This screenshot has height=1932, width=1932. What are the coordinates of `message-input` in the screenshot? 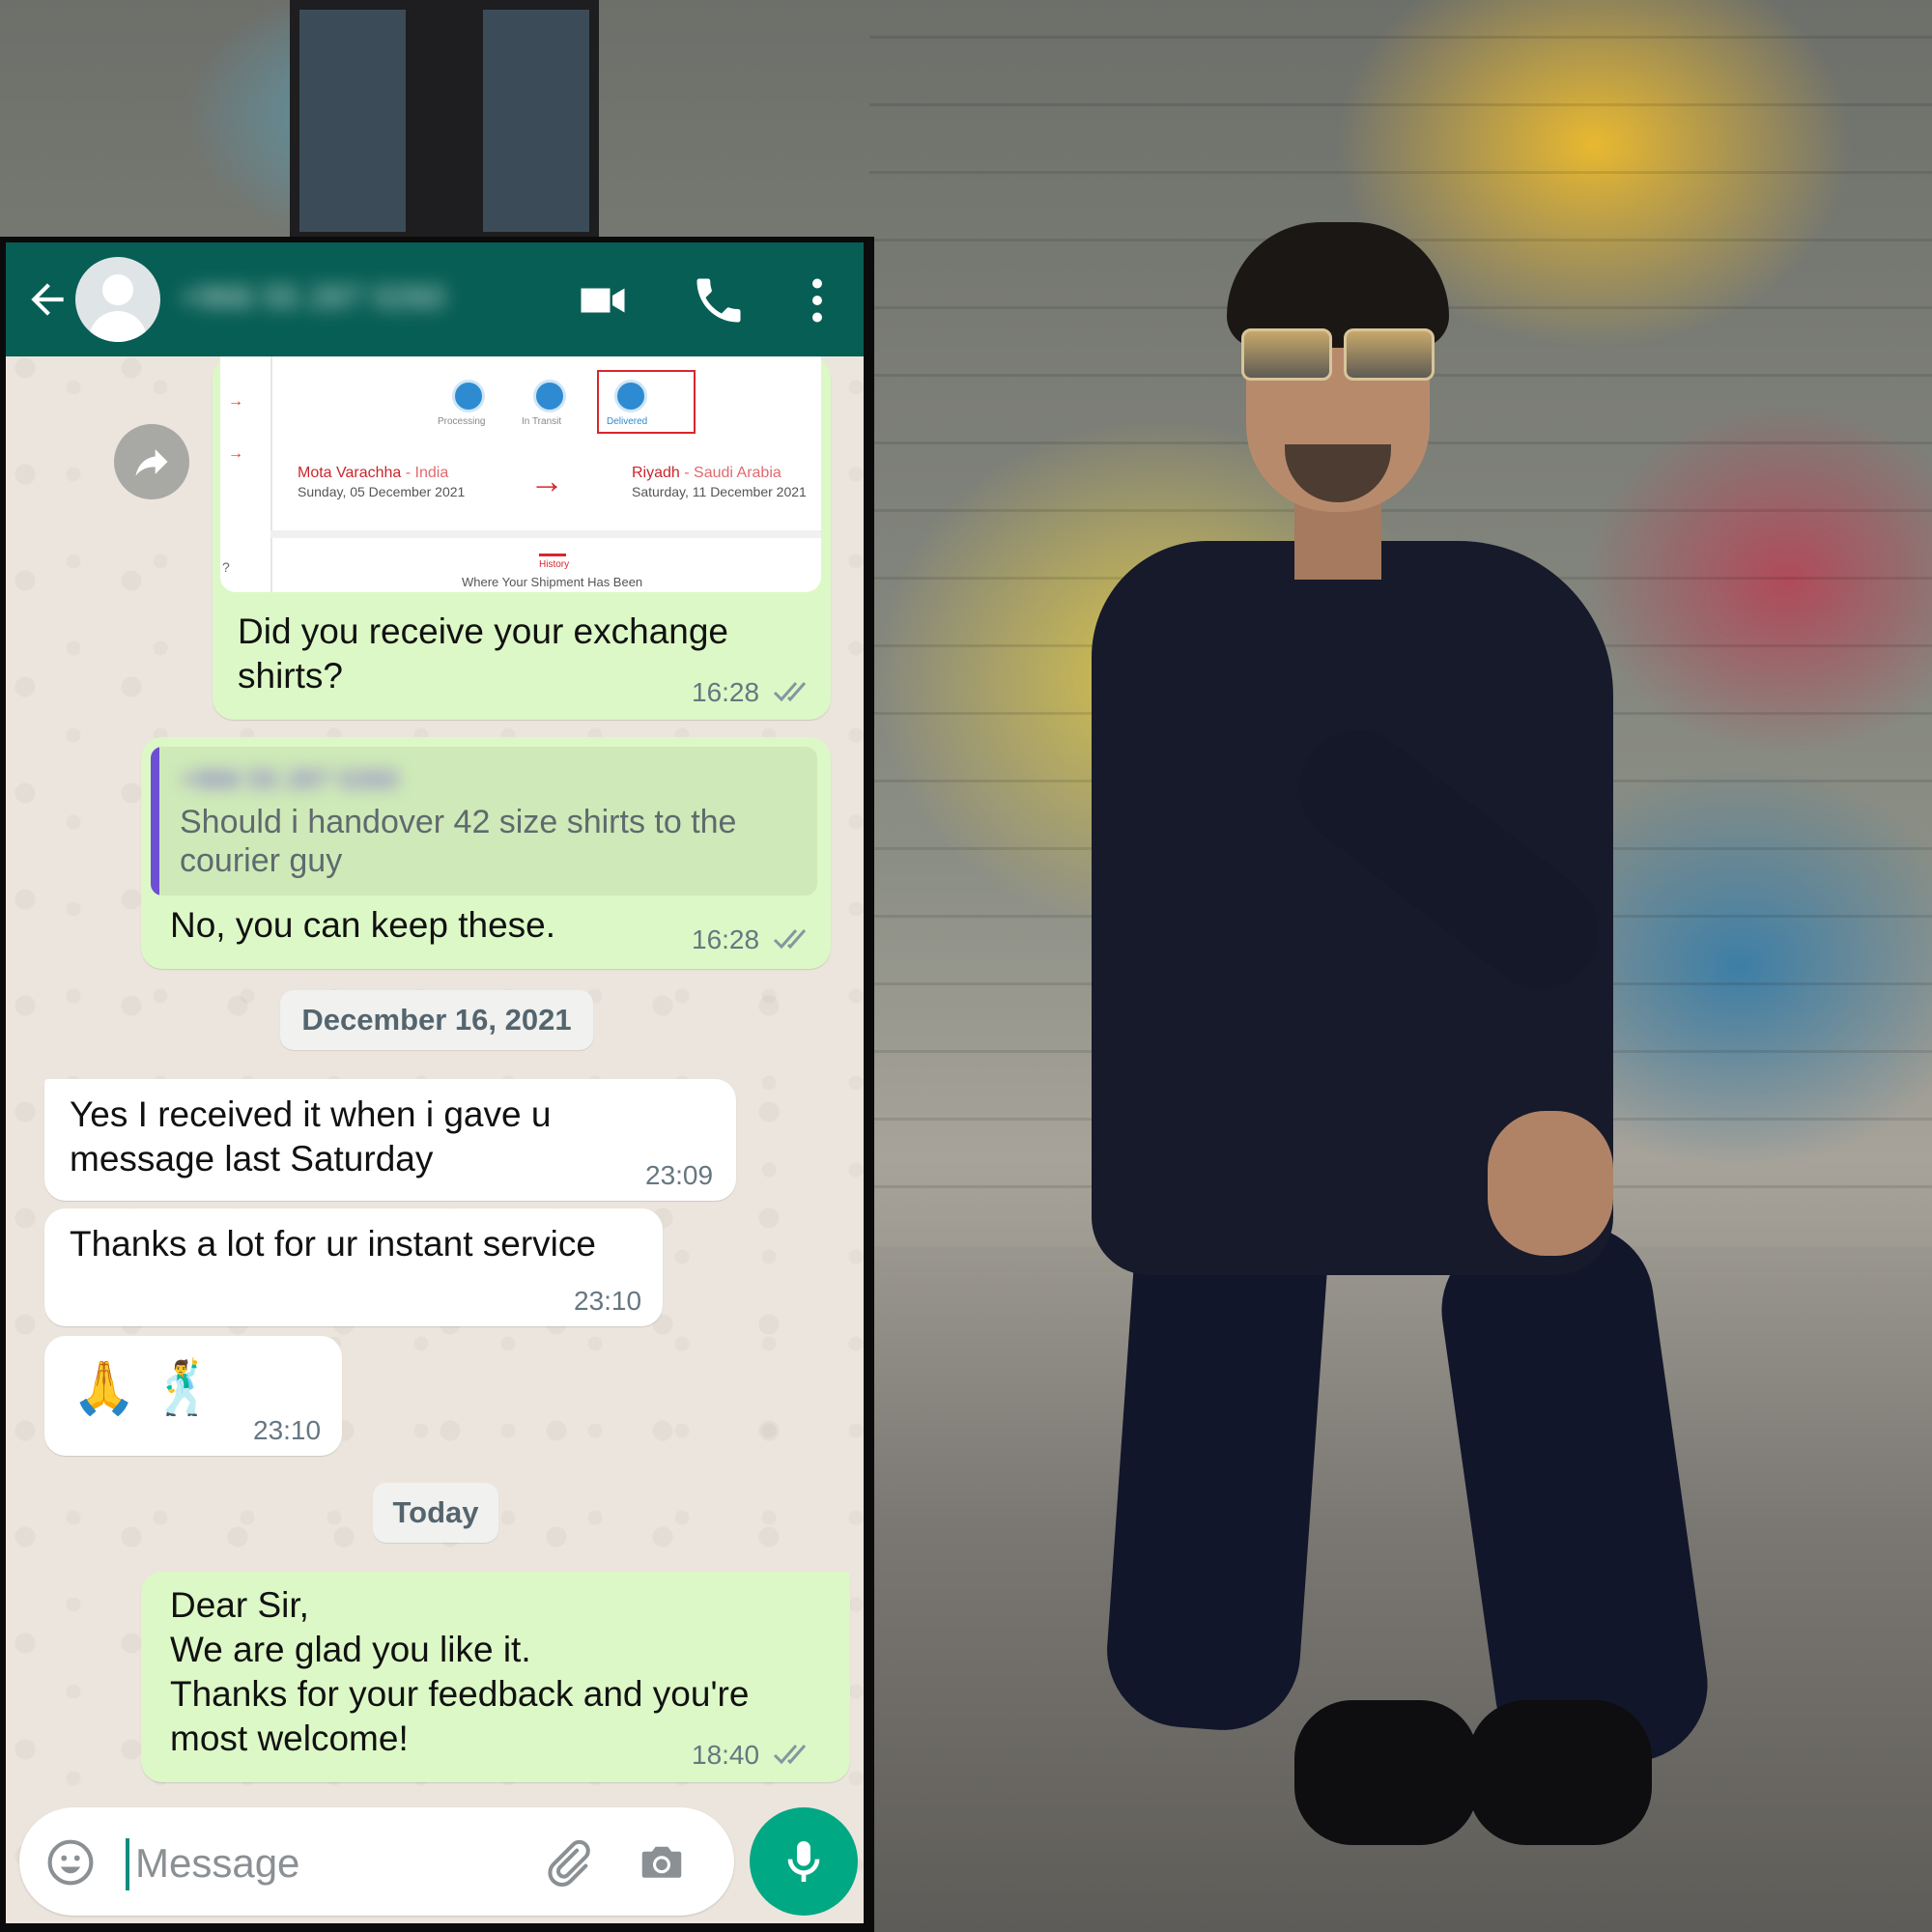 It's located at (318, 1863).